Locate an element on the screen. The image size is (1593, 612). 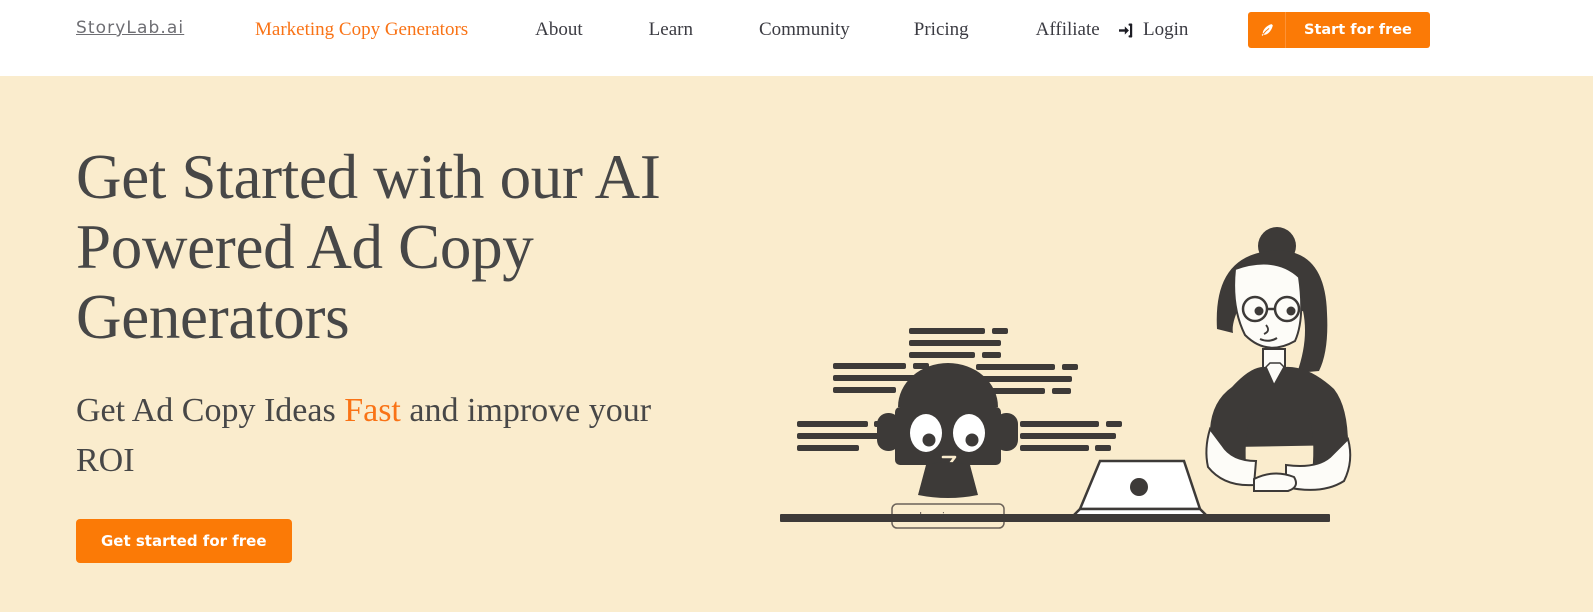
sign-in-arrow-icon is located at coordinates (1126, 30).